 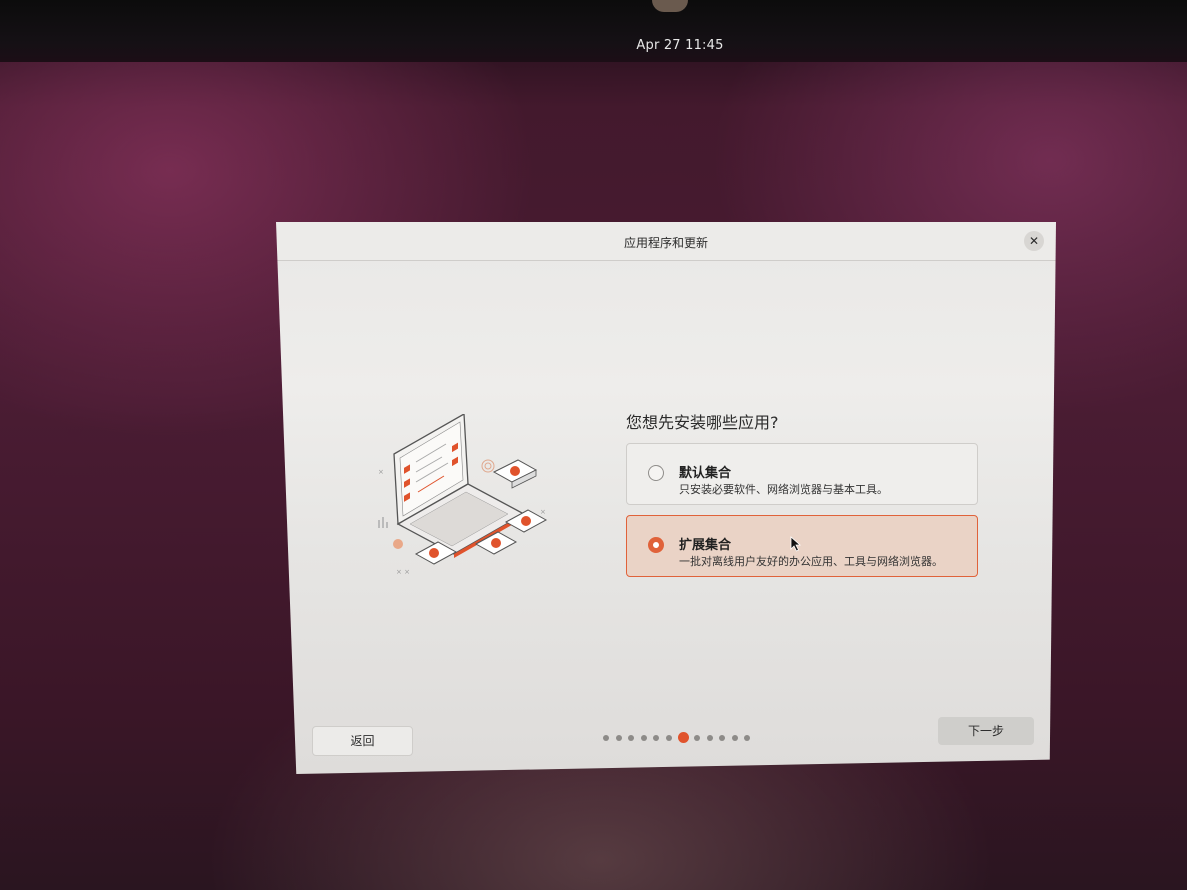 What do you see at coordinates (670, 6) in the screenshot?
I see `camera-notch` at bounding box center [670, 6].